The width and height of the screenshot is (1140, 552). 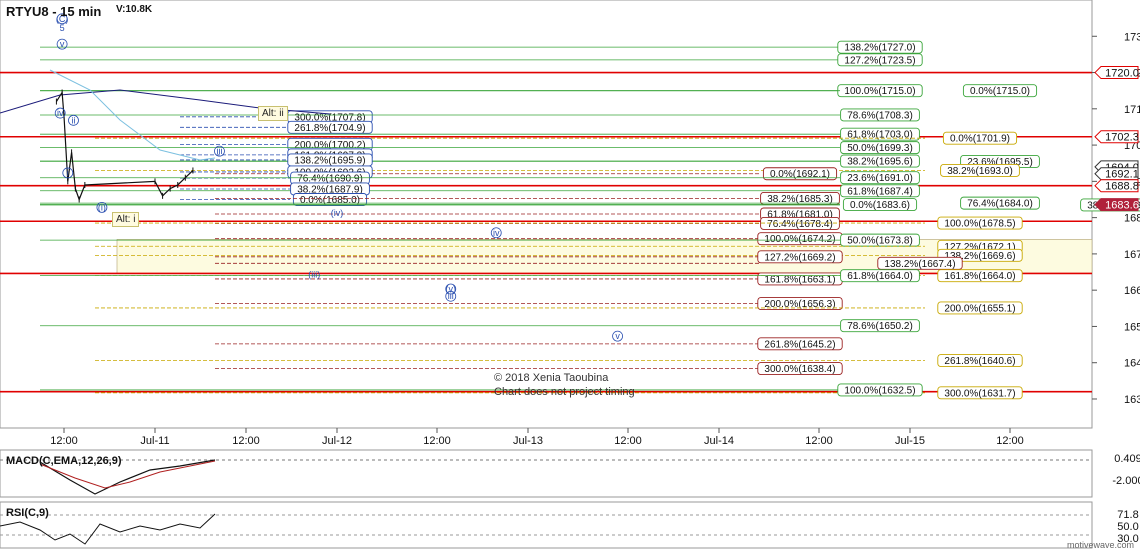 What do you see at coordinates (27, 513) in the screenshot?
I see `rsi-title: RSI(C,9)` at bounding box center [27, 513].